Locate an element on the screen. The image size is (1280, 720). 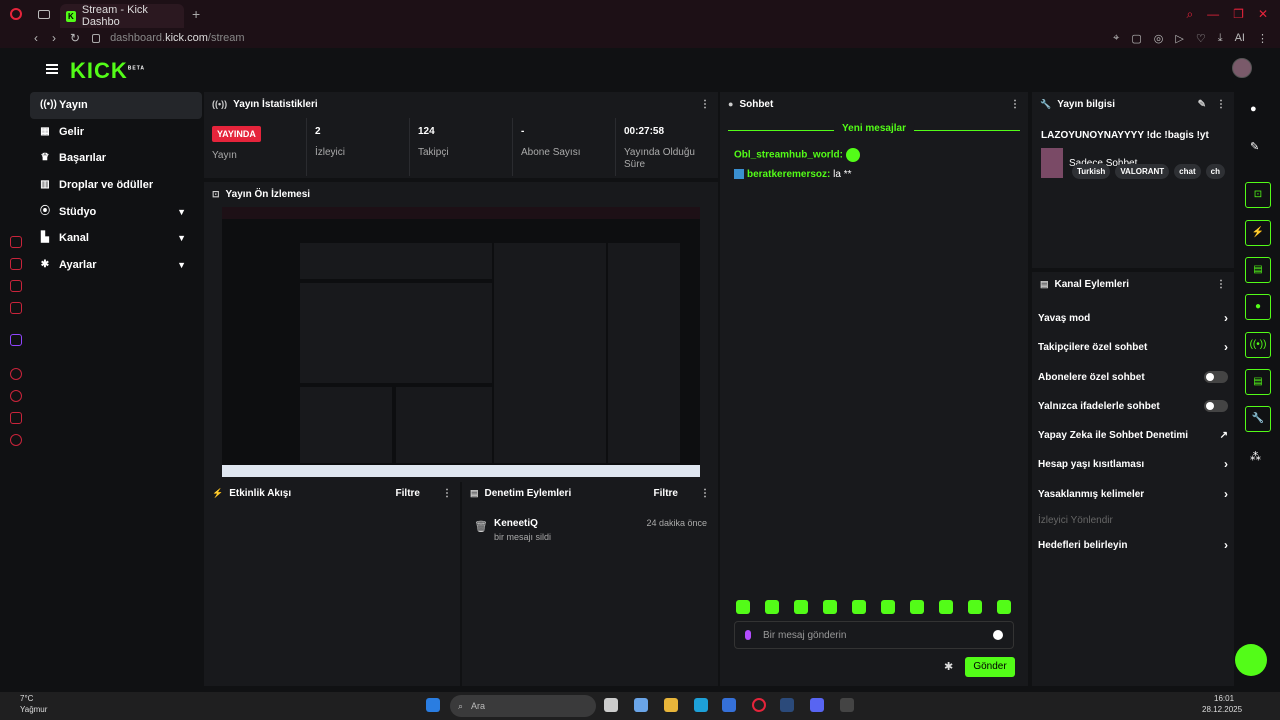
forward-icon: › is located at coordinates (54, 38).